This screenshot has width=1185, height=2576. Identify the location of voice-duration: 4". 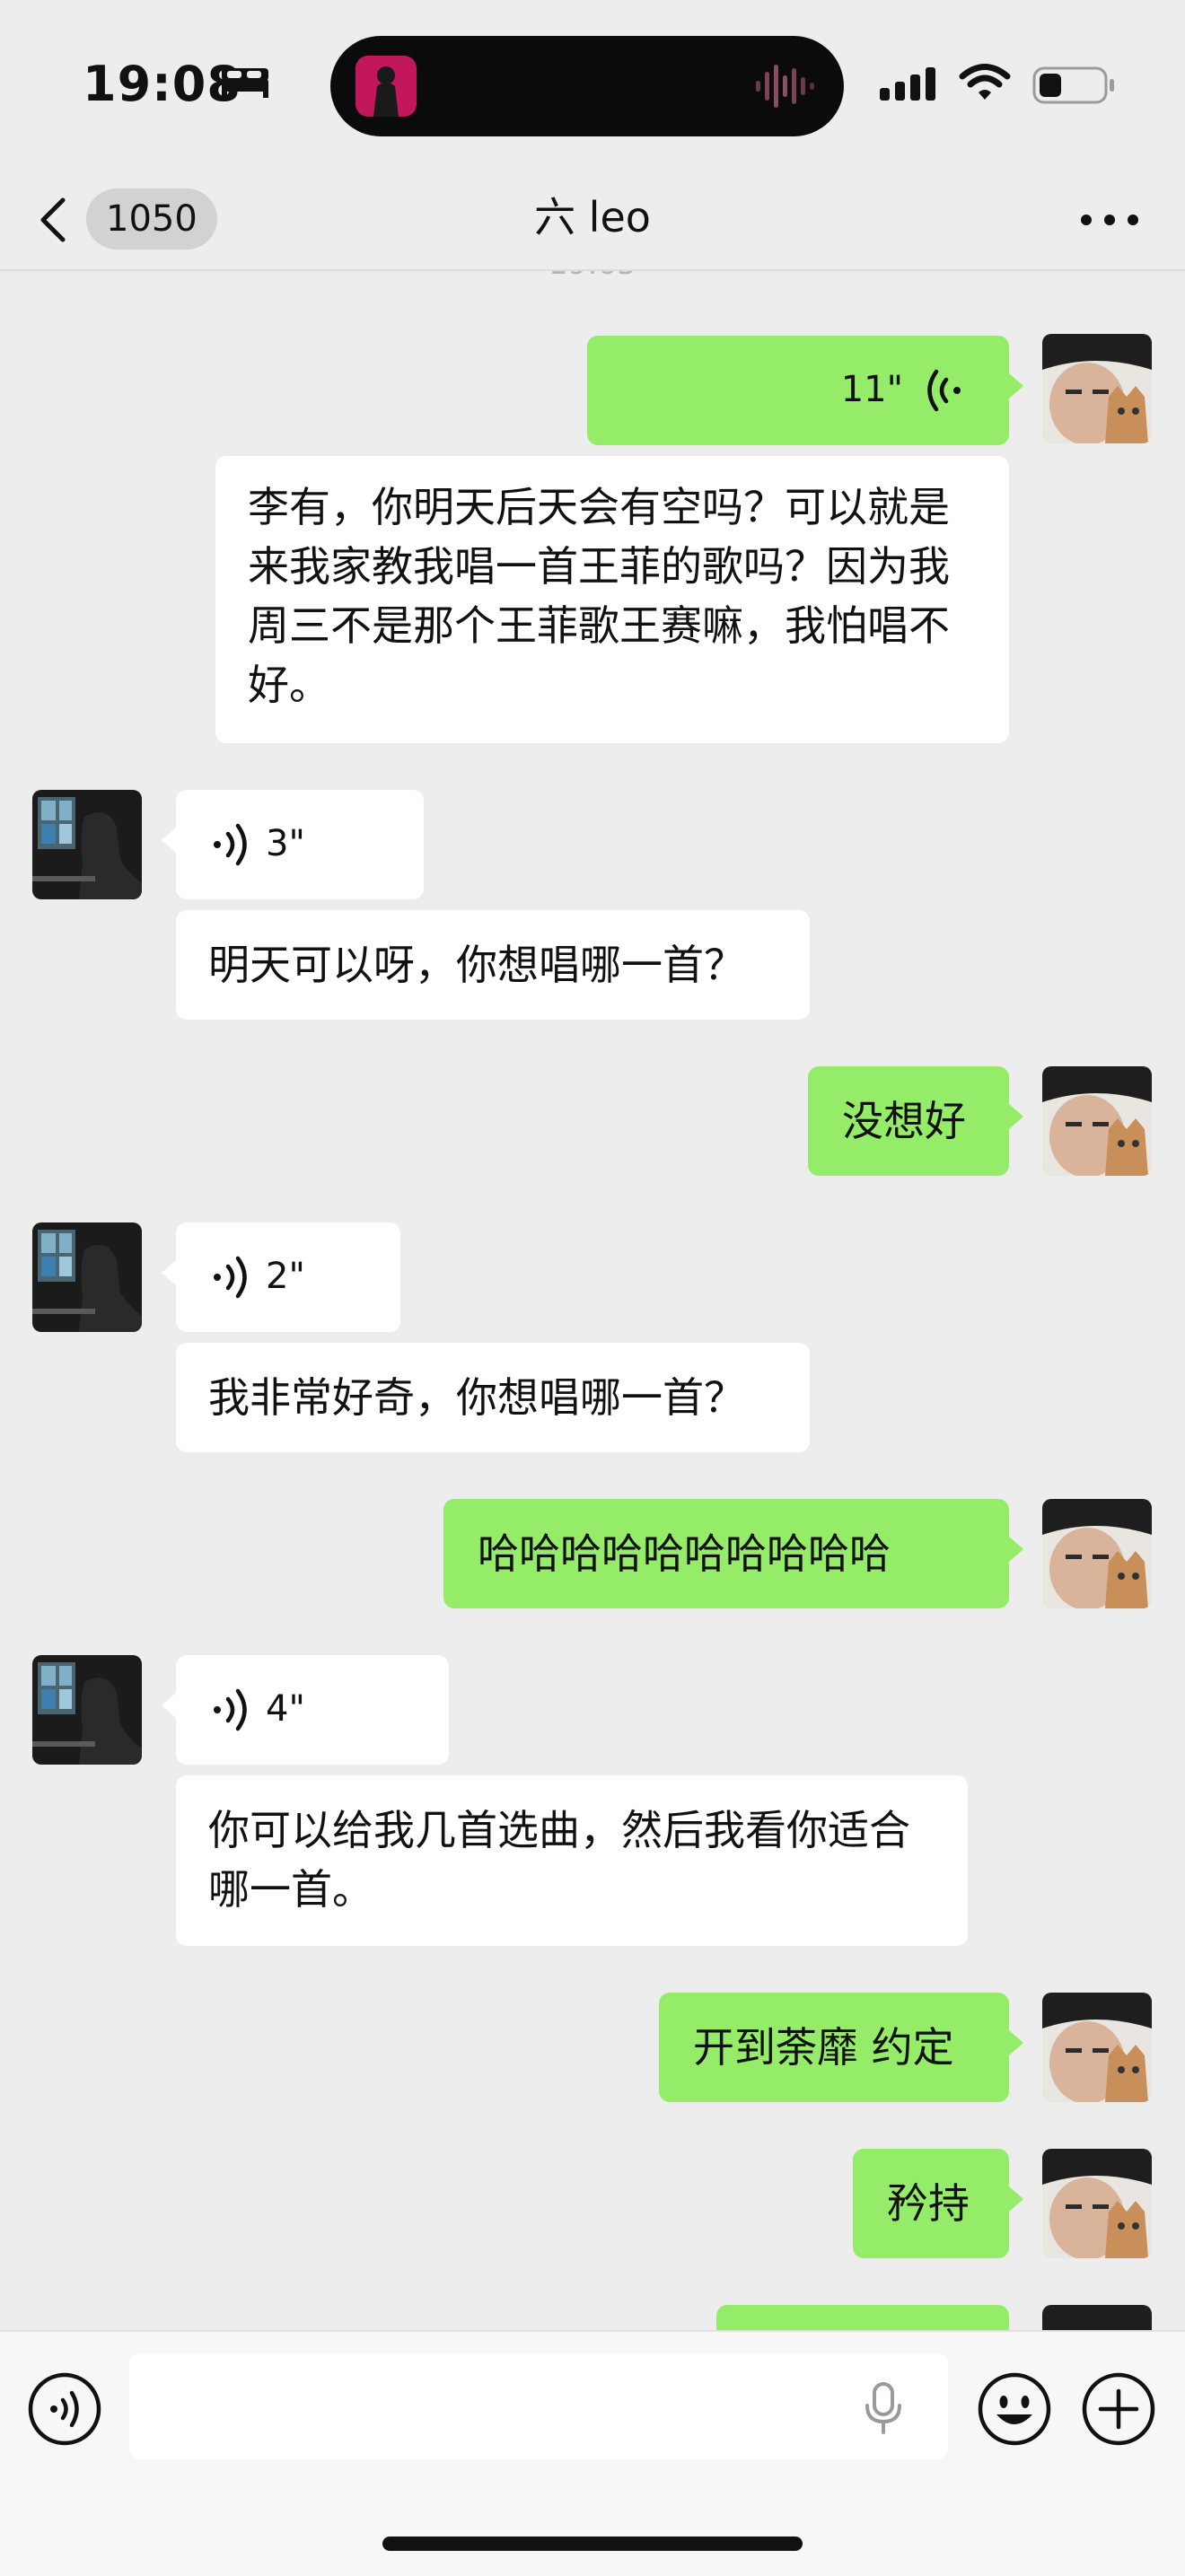
(285, 1709).